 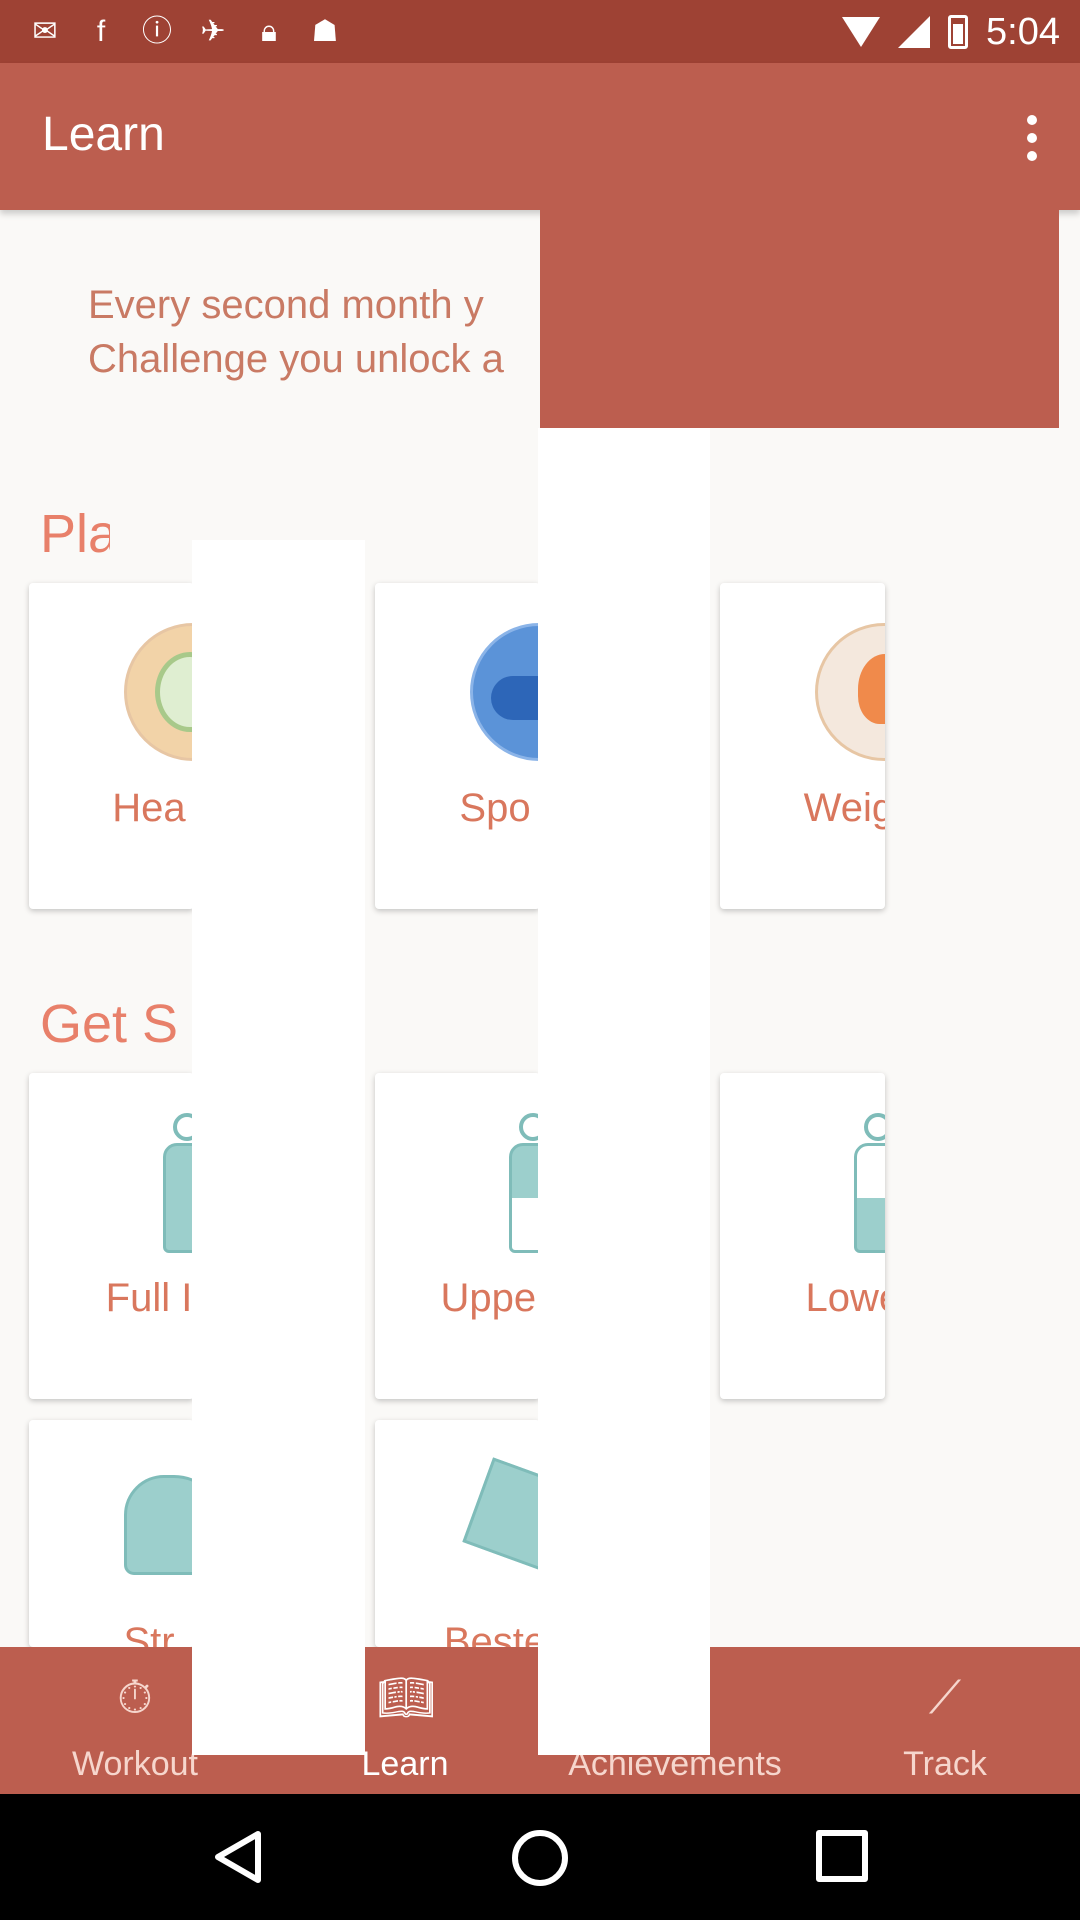 I want to click on start-card: Full I, so click(x=111, y=1236).